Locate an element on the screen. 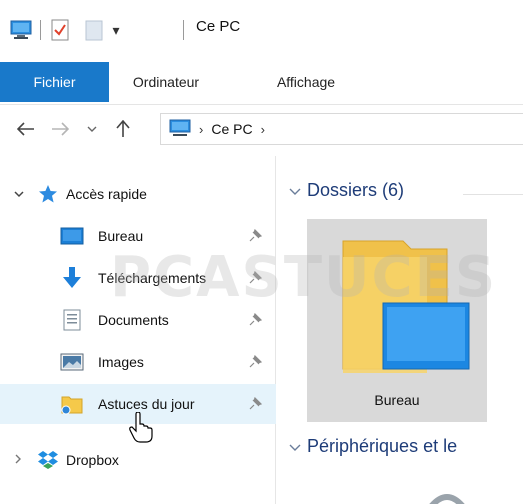  tree-item-quick-access: Accès rapide is located at coordinates (138, 194).